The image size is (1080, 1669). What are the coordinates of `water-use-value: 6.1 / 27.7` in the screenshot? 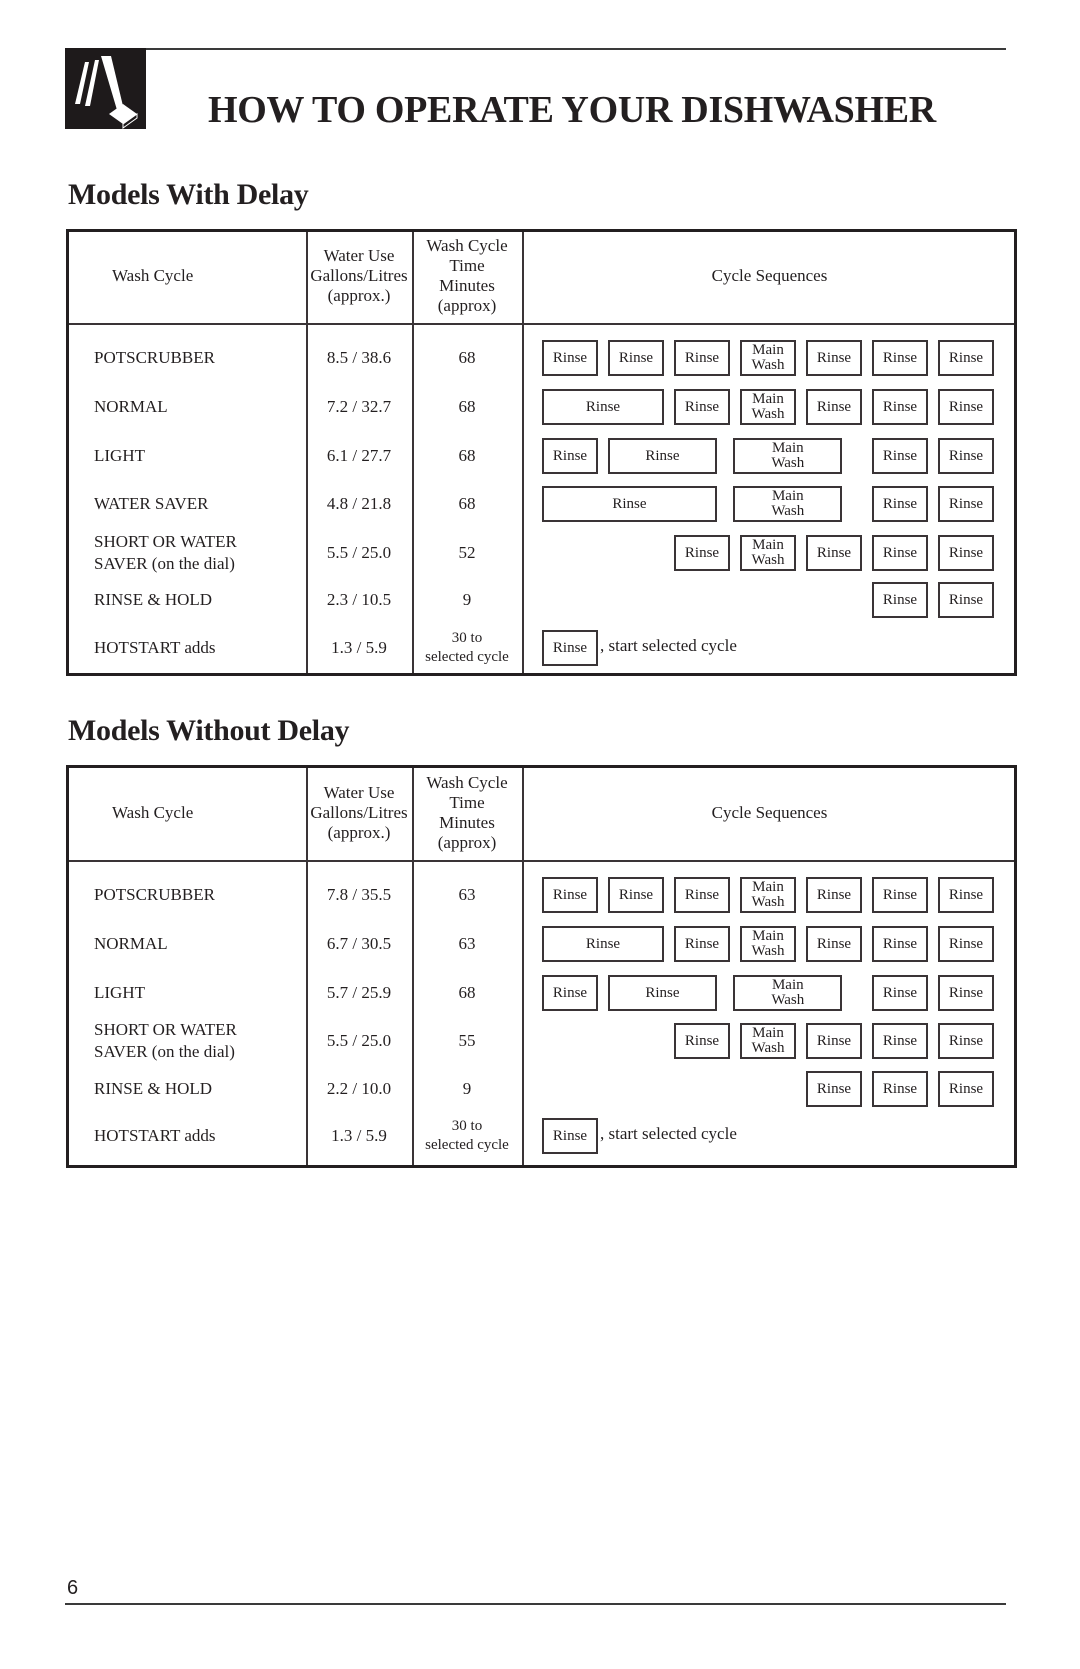 It's located at (359, 455).